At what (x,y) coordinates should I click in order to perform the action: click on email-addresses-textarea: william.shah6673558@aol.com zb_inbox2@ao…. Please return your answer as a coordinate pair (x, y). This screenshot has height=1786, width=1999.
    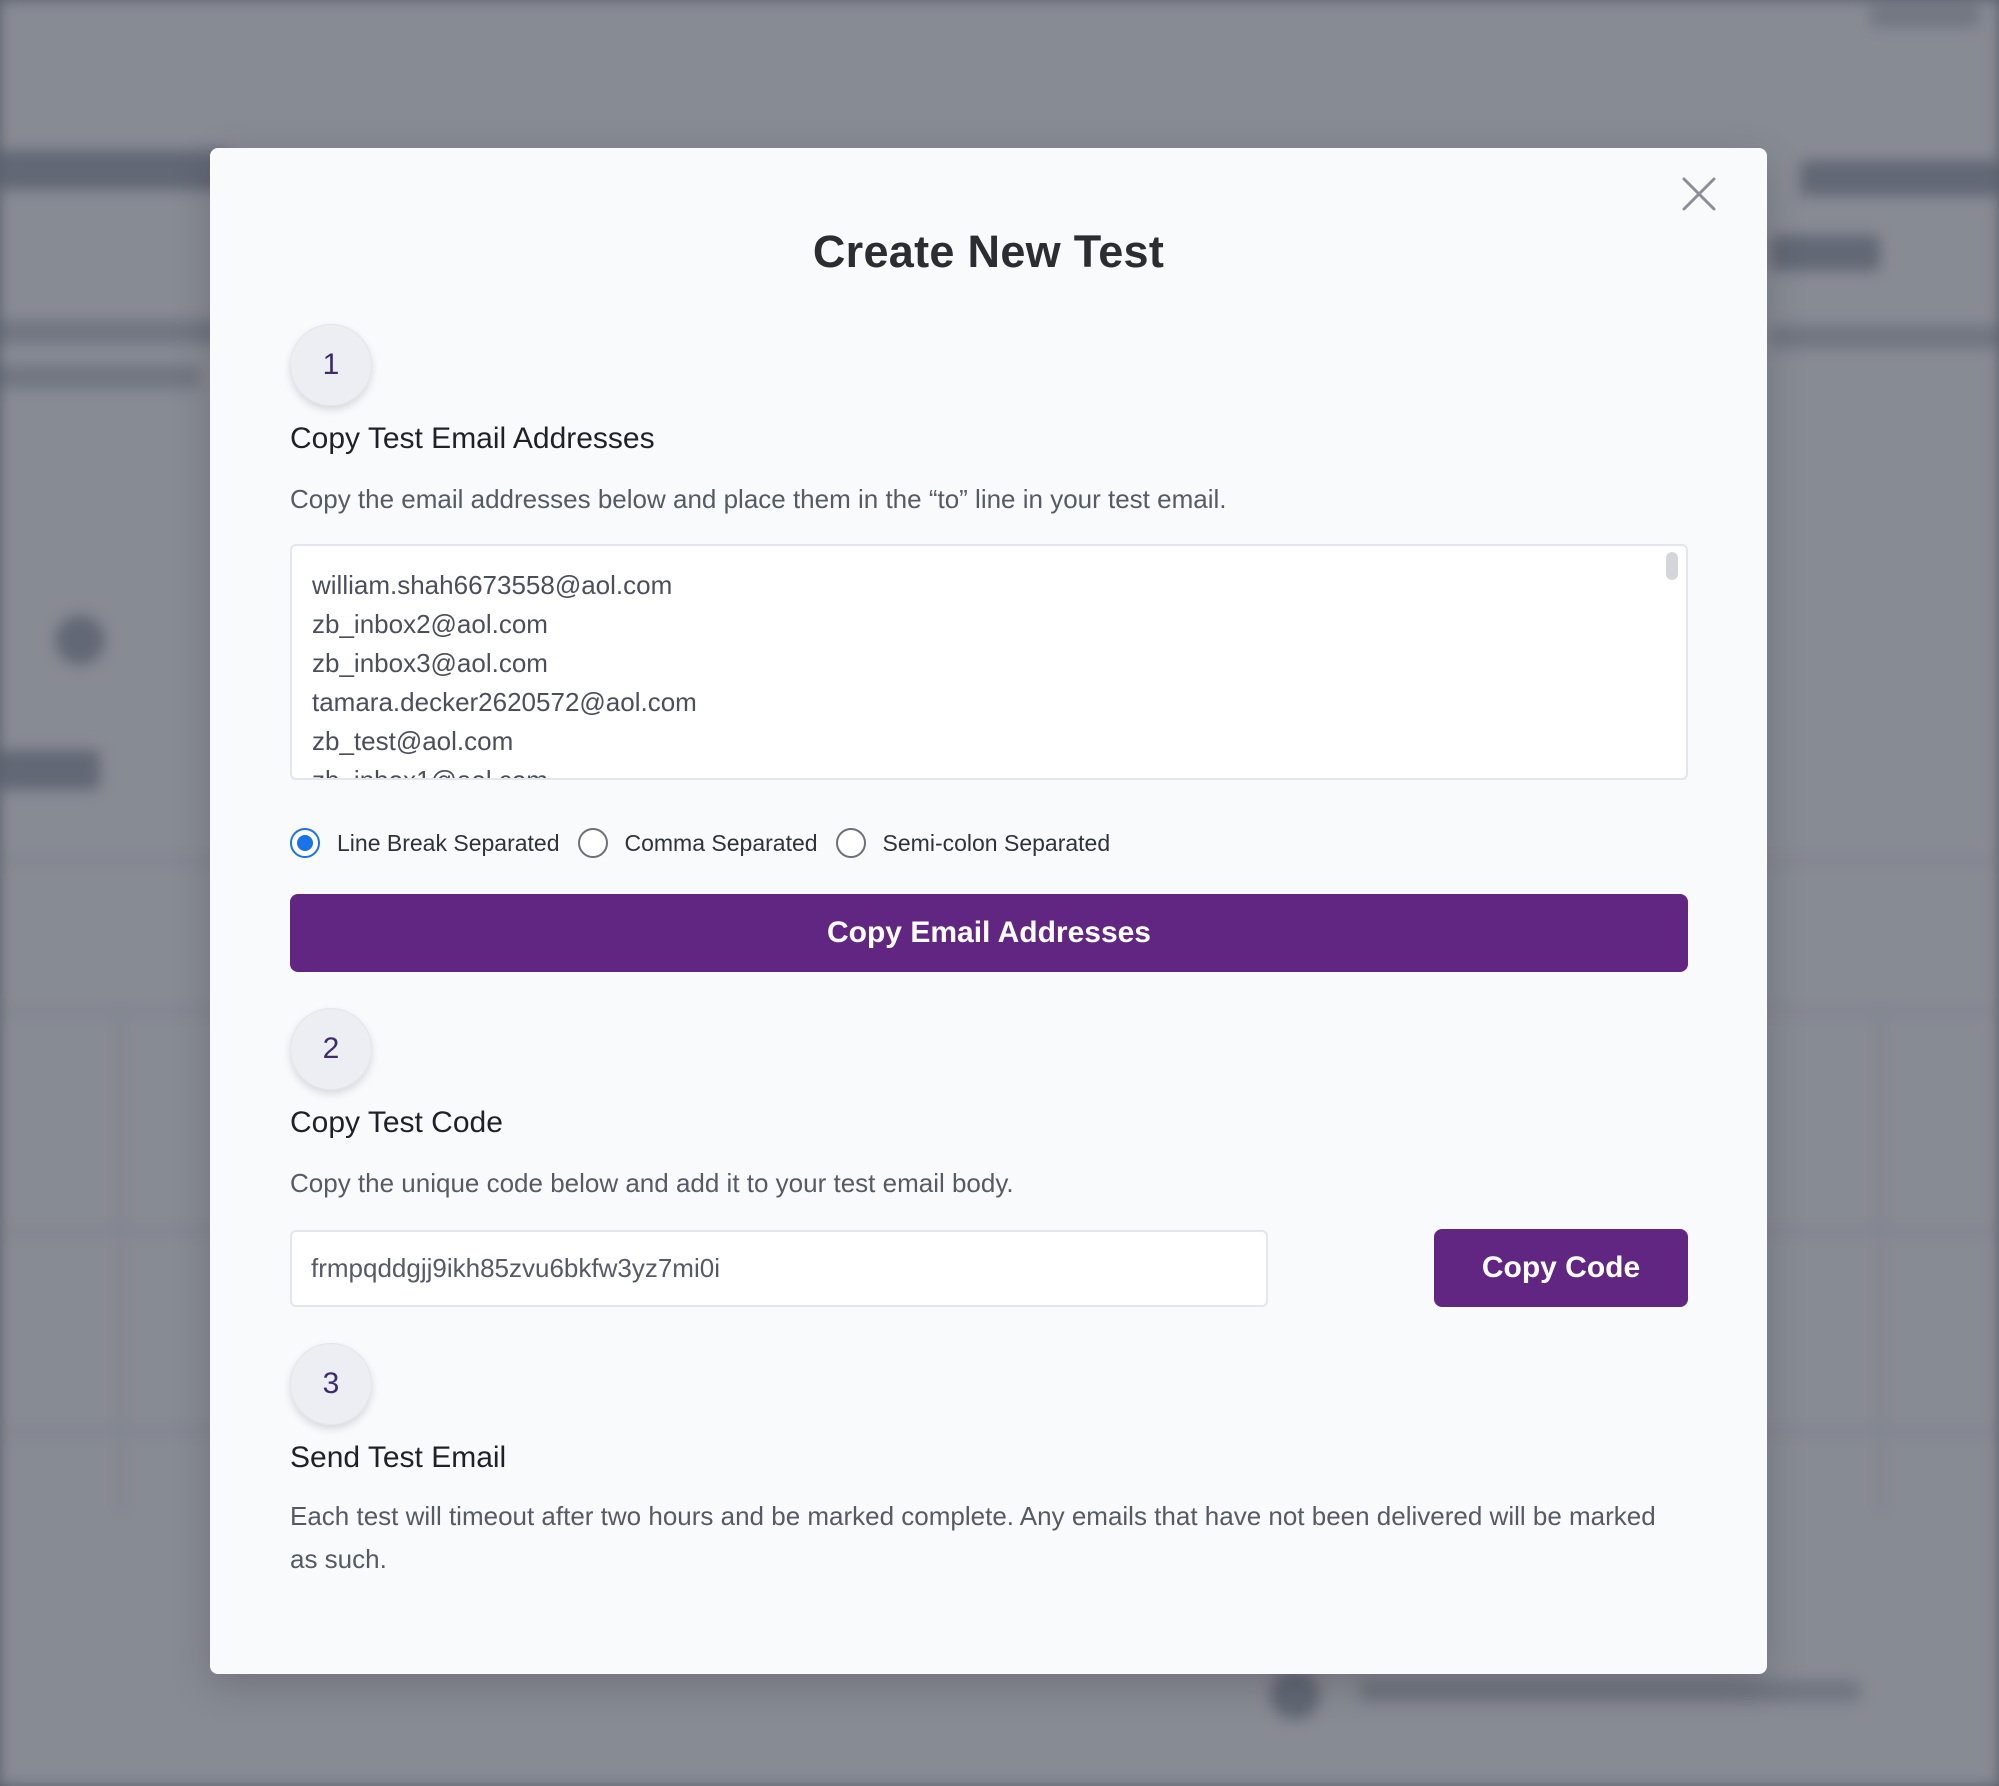
    Looking at the image, I should click on (989, 662).